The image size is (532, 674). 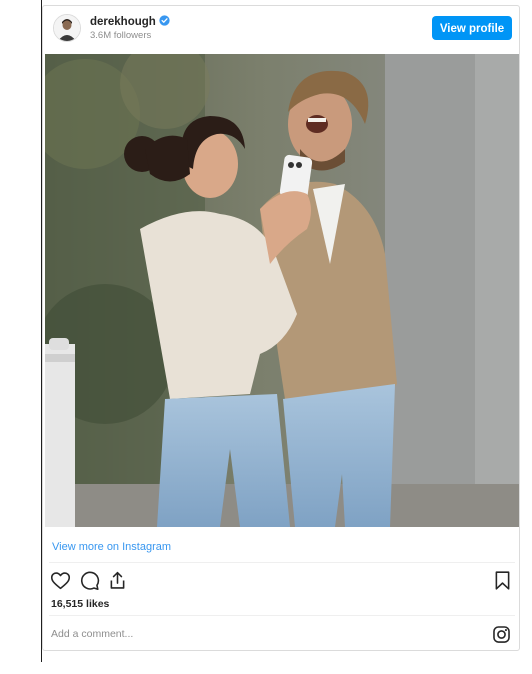 I want to click on heart-icon, so click(x=60, y=580).